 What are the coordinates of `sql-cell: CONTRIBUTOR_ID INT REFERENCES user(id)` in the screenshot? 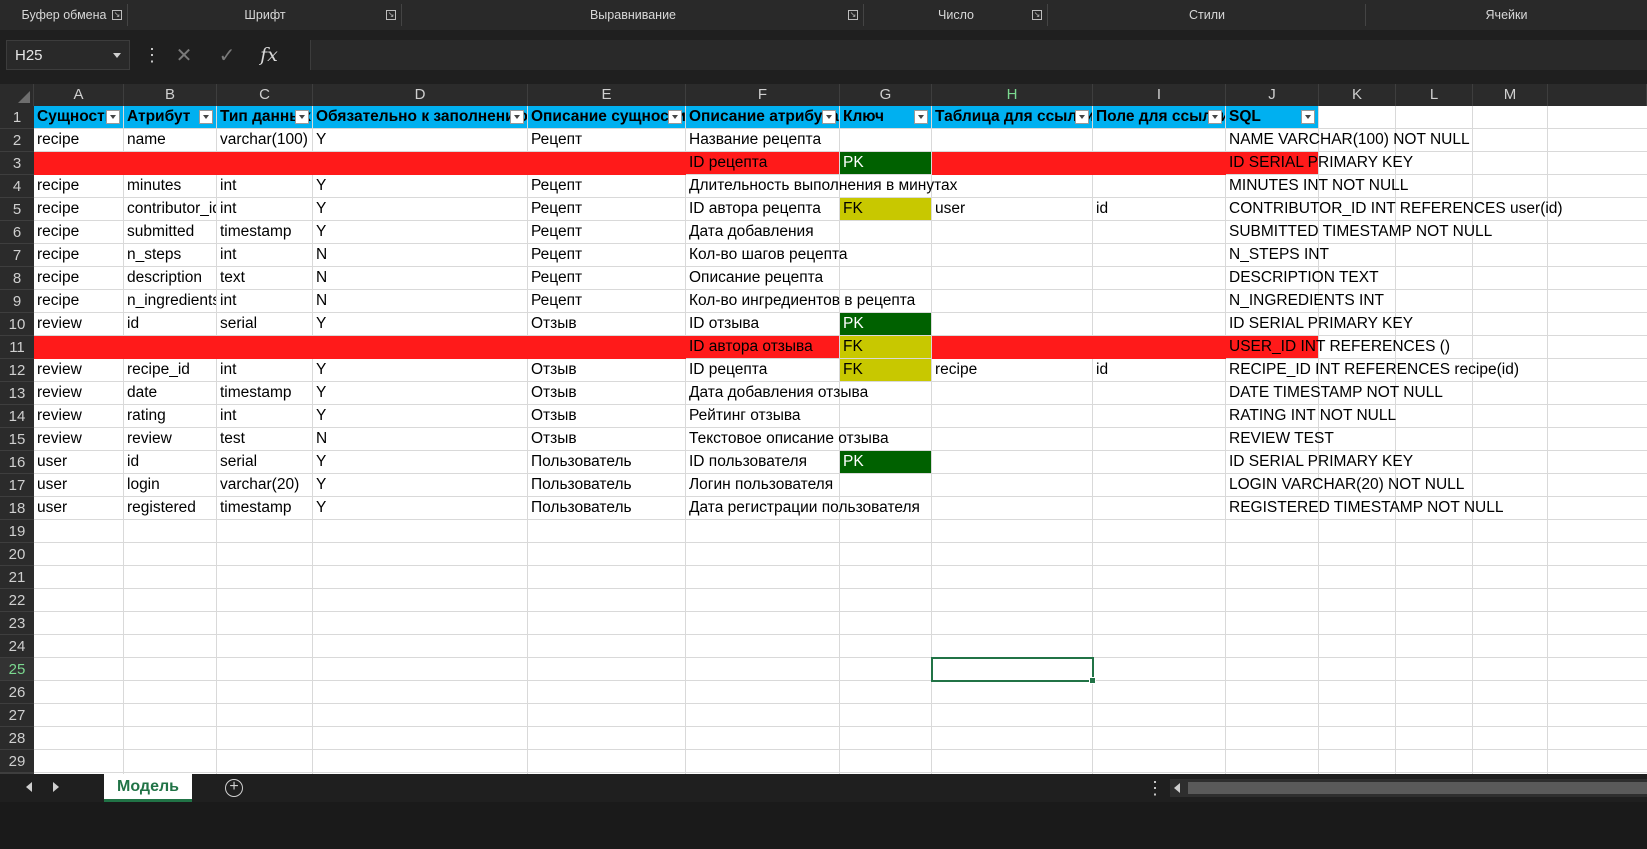 It's located at (1394, 209).